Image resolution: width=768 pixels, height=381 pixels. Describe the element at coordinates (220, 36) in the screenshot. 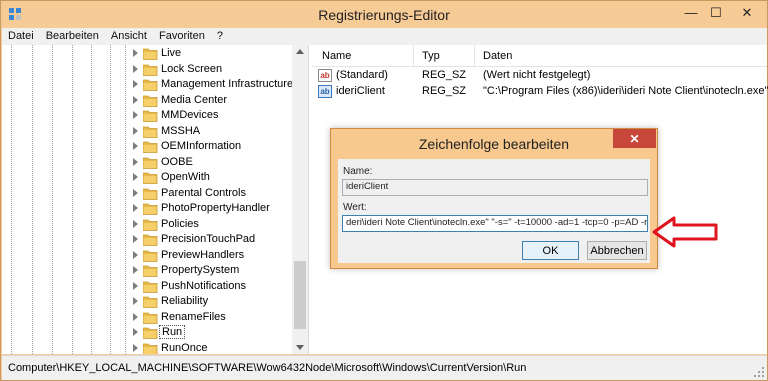

I see `menu-help: ?` at that location.